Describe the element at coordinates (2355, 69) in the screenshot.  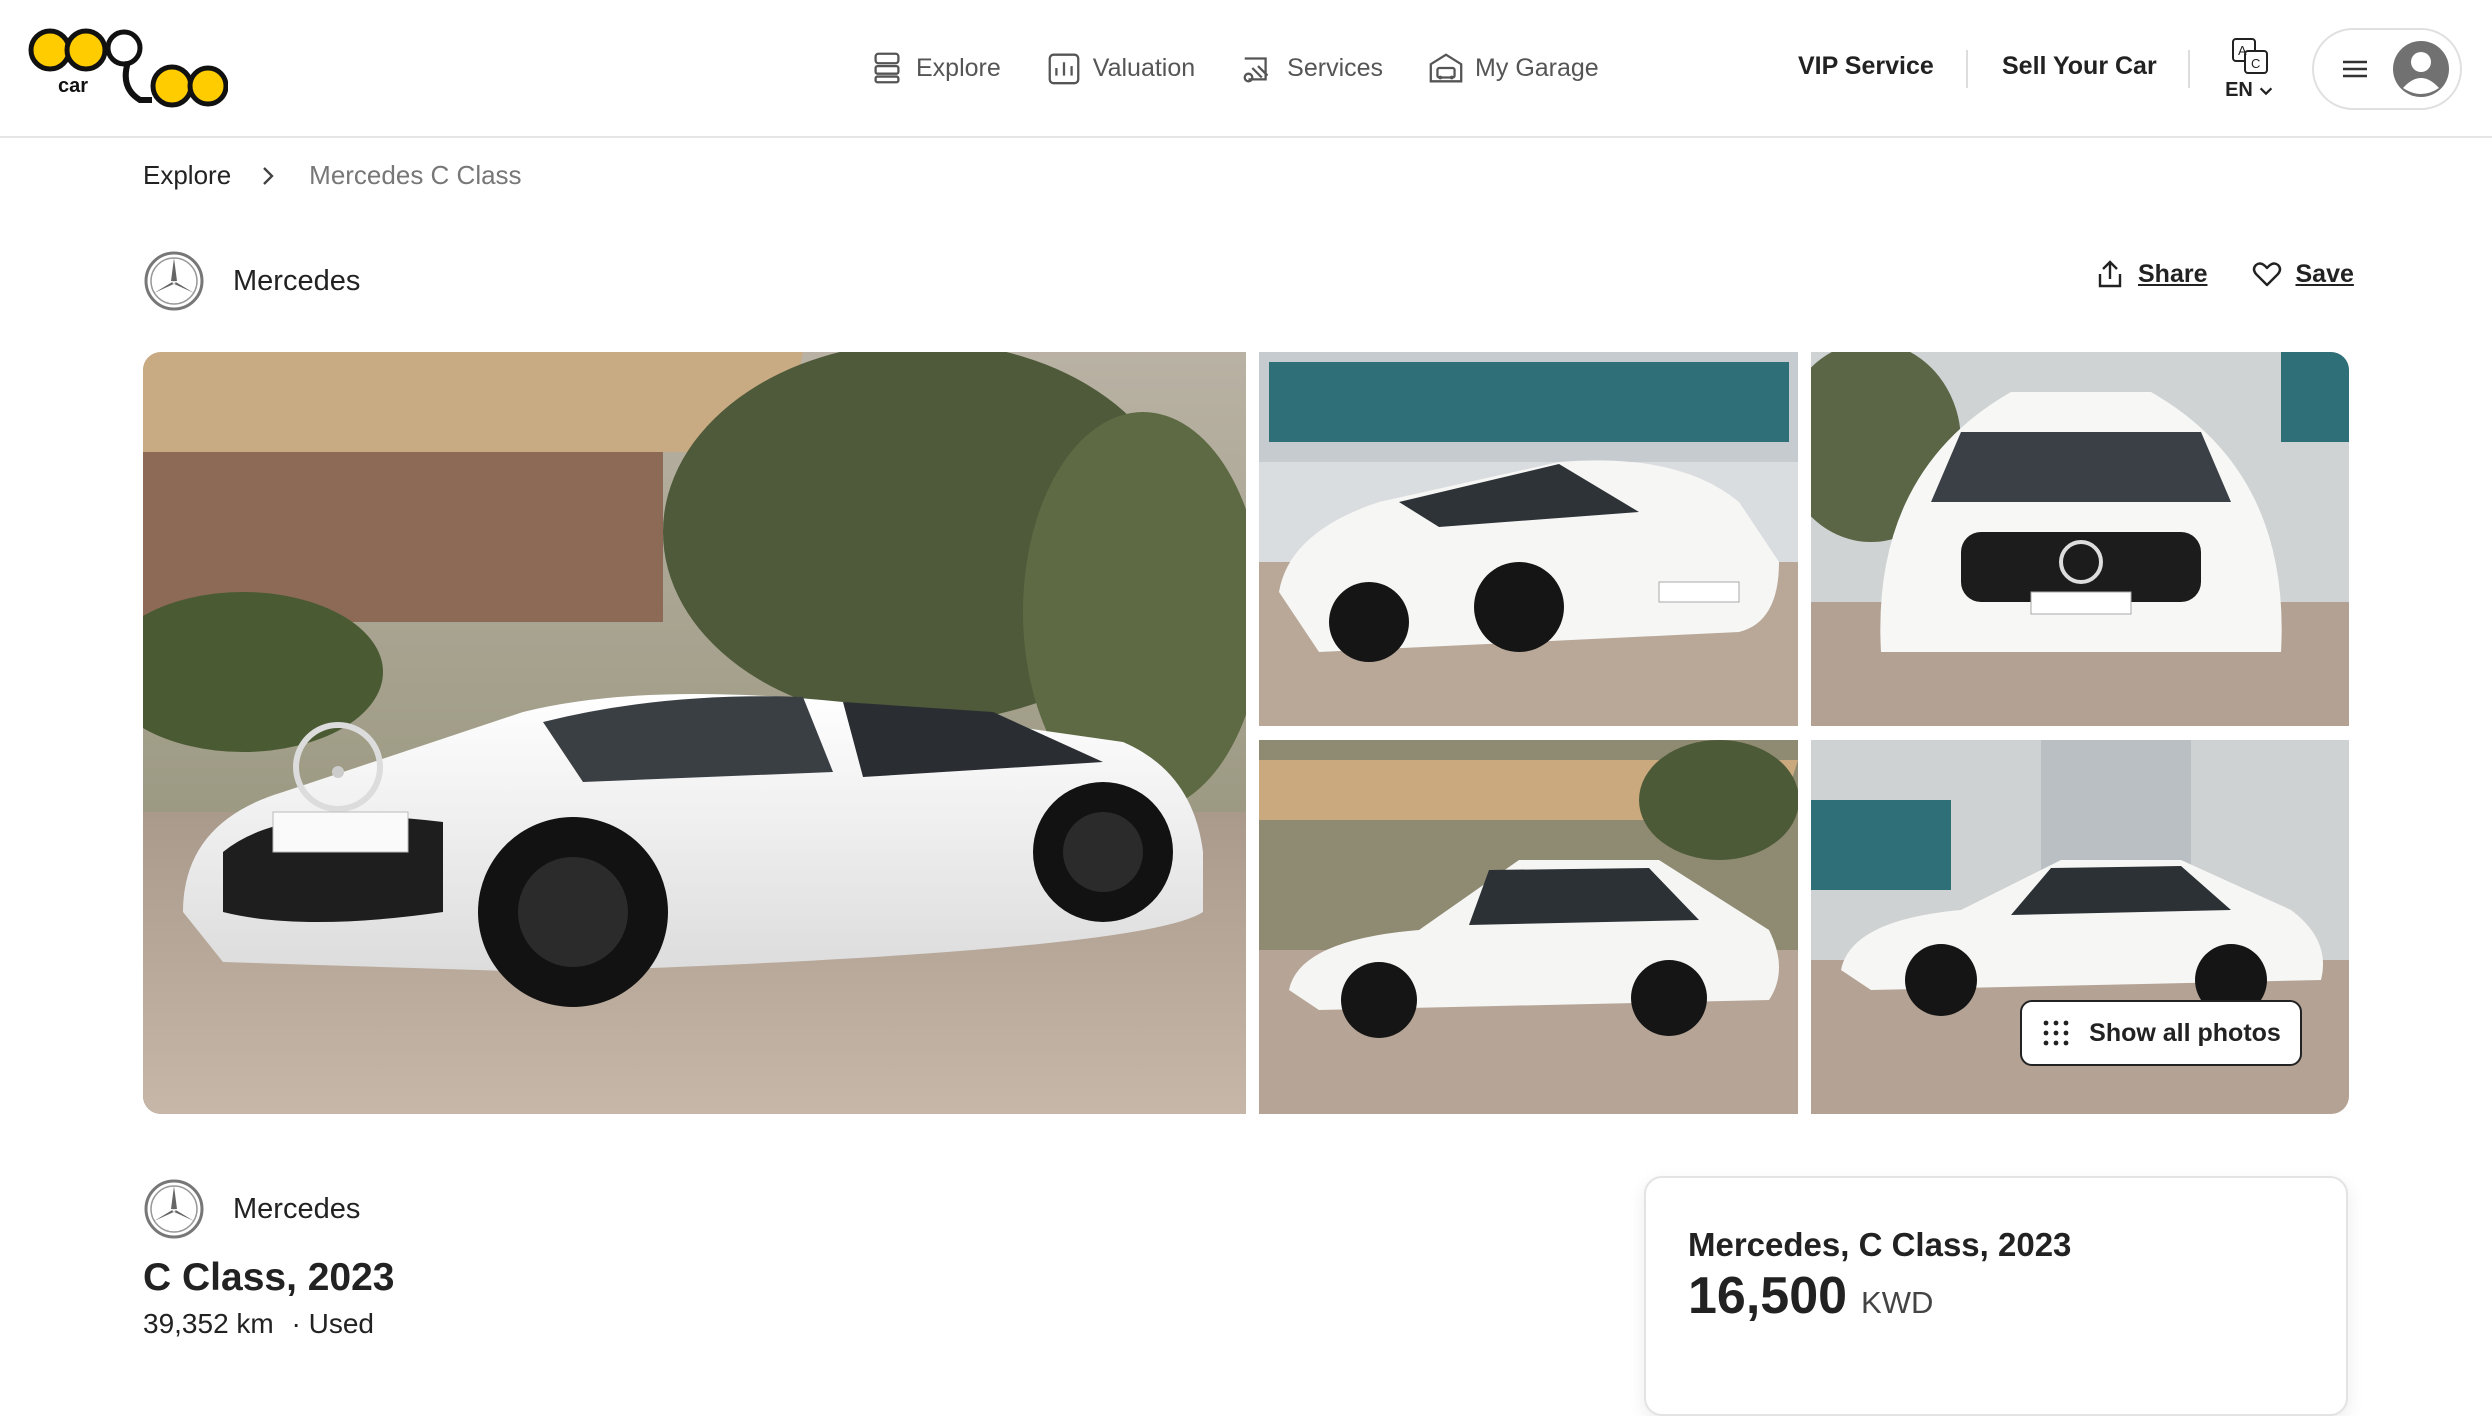
I see `hamburger-menu-icon` at that location.